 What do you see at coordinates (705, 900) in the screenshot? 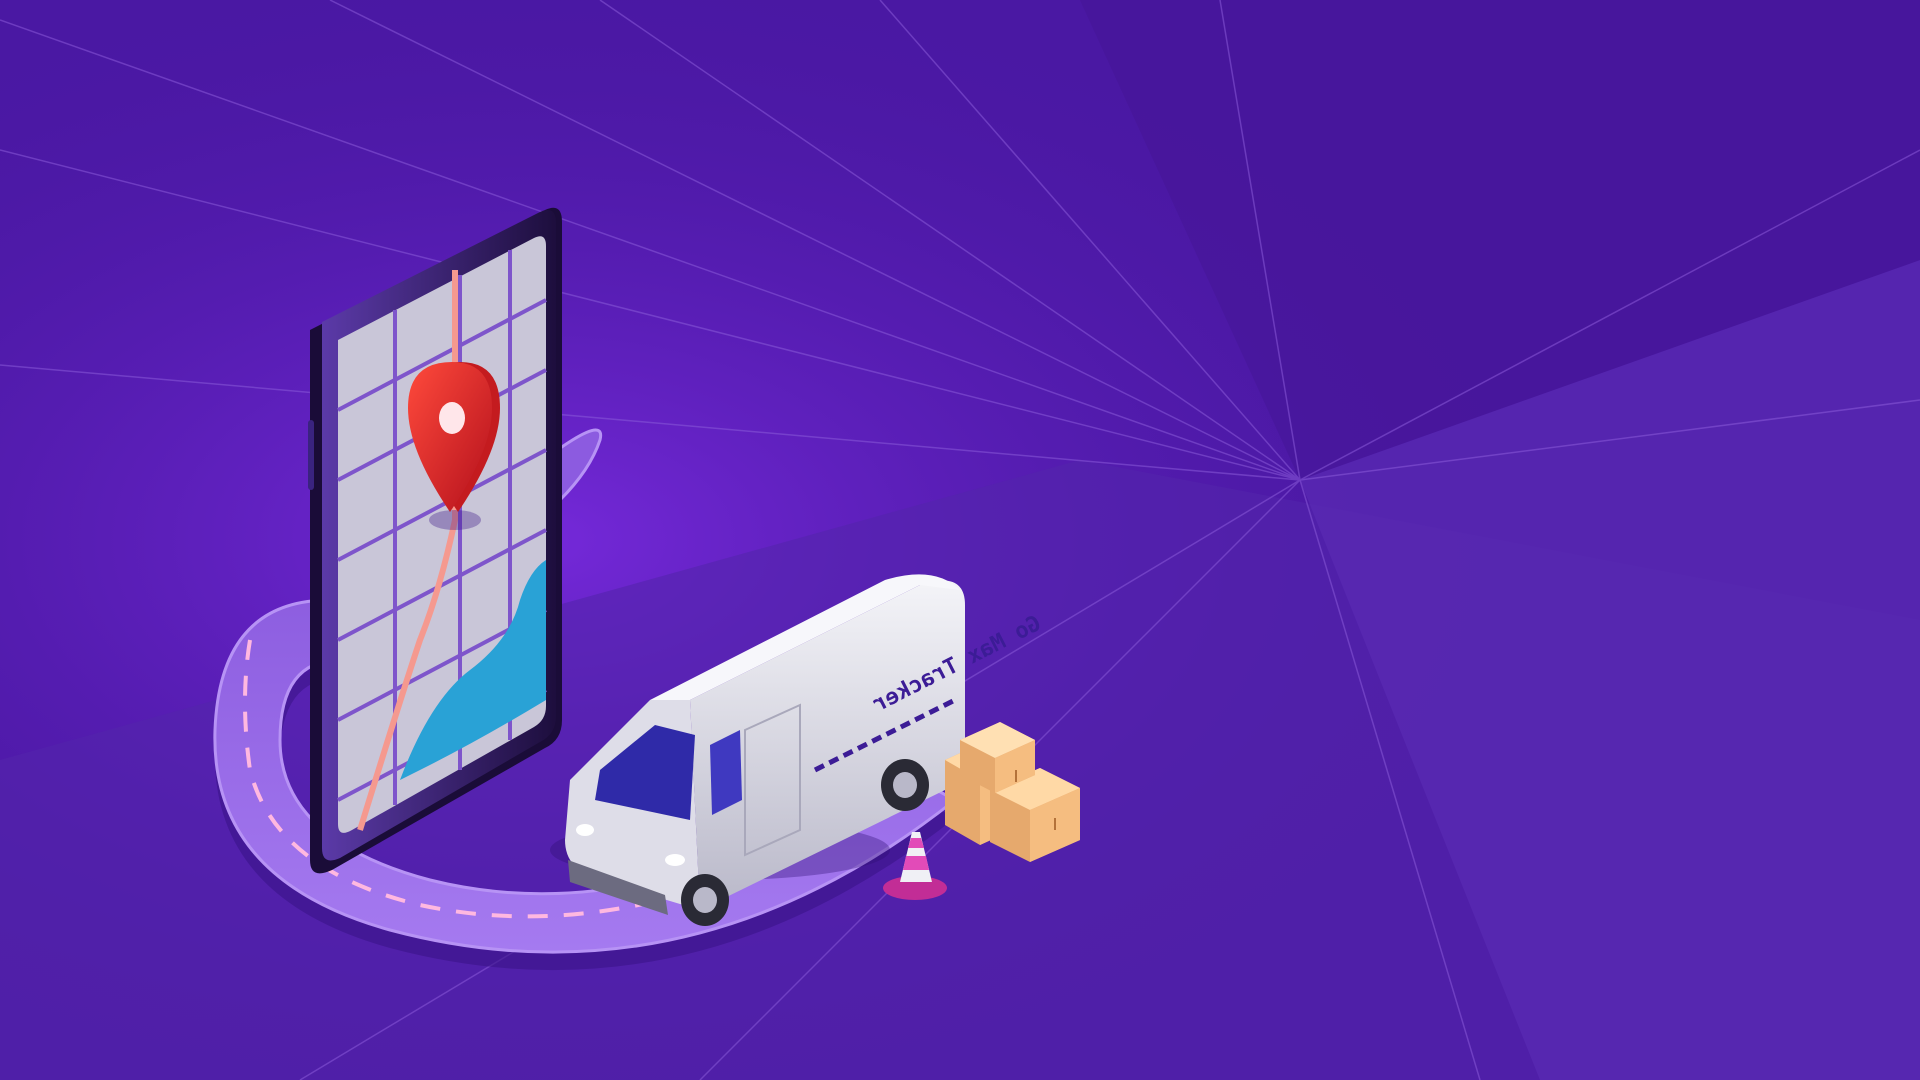
I see `van-wheel-front` at bounding box center [705, 900].